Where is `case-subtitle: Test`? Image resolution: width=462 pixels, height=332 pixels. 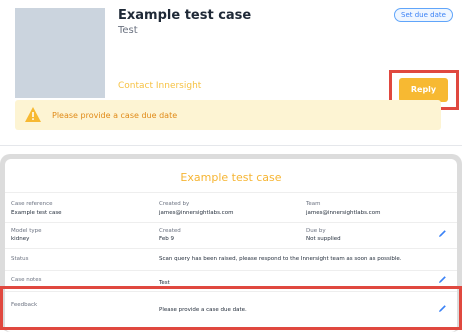 case-subtitle: Test is located at coordinates (128, 30).